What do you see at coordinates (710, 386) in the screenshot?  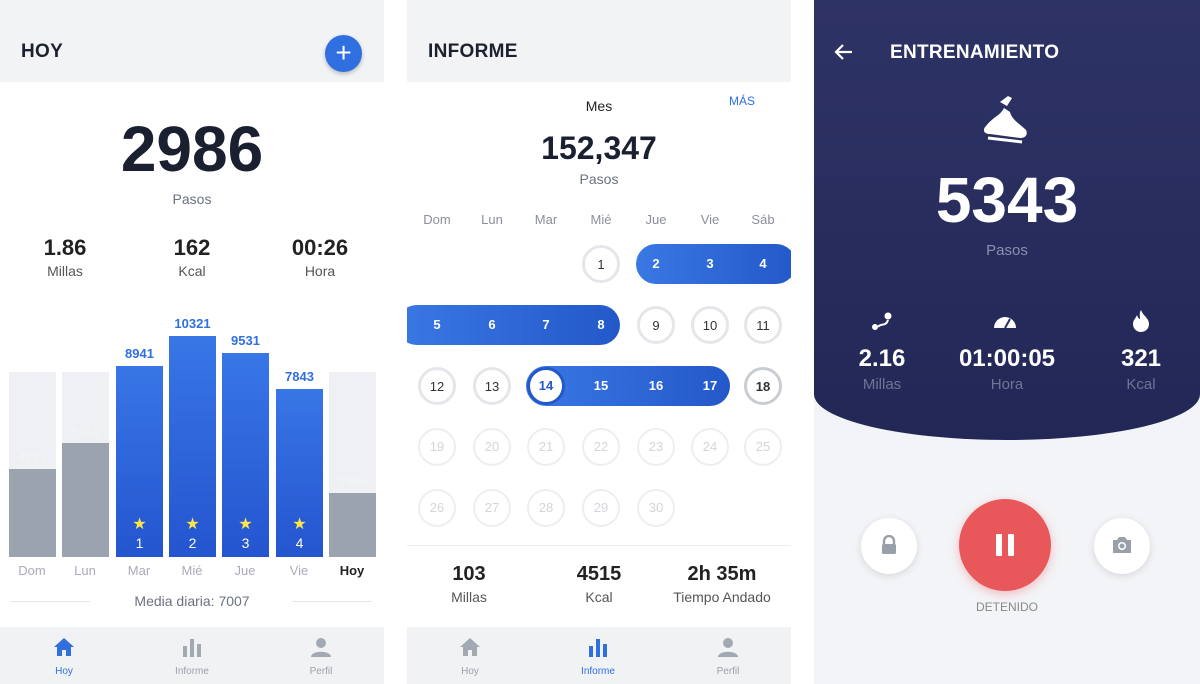 I see `calendar-day: 17` at bounding box center [710, 386].